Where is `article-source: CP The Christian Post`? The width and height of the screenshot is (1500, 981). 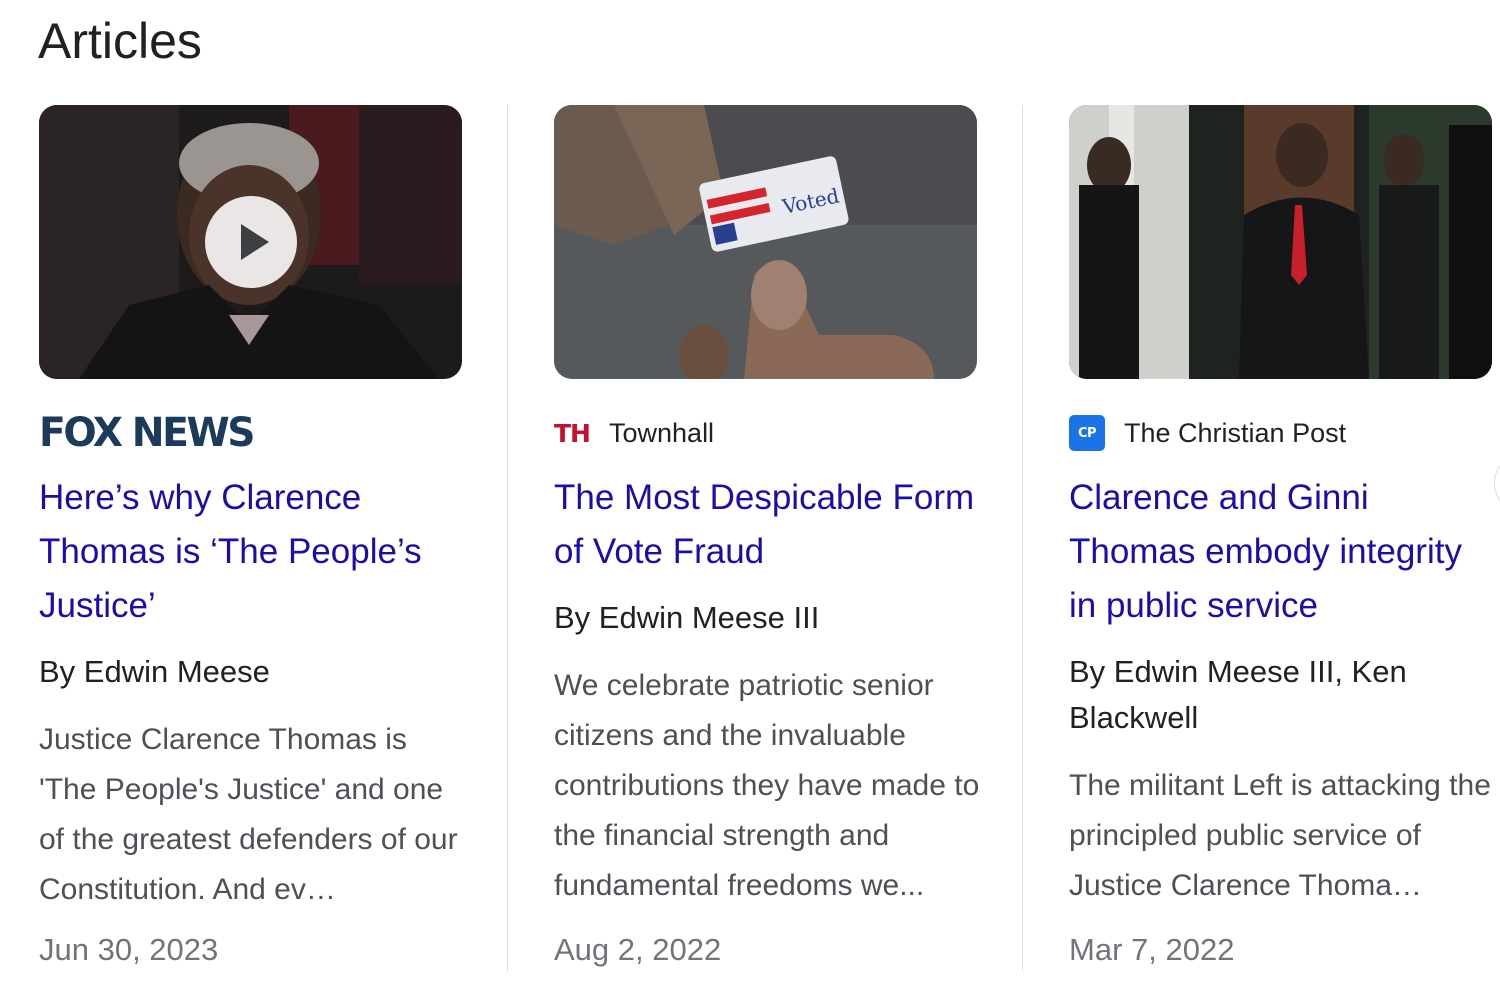
article-source: CP The Christian Post is located at coordinates (1207, 433).